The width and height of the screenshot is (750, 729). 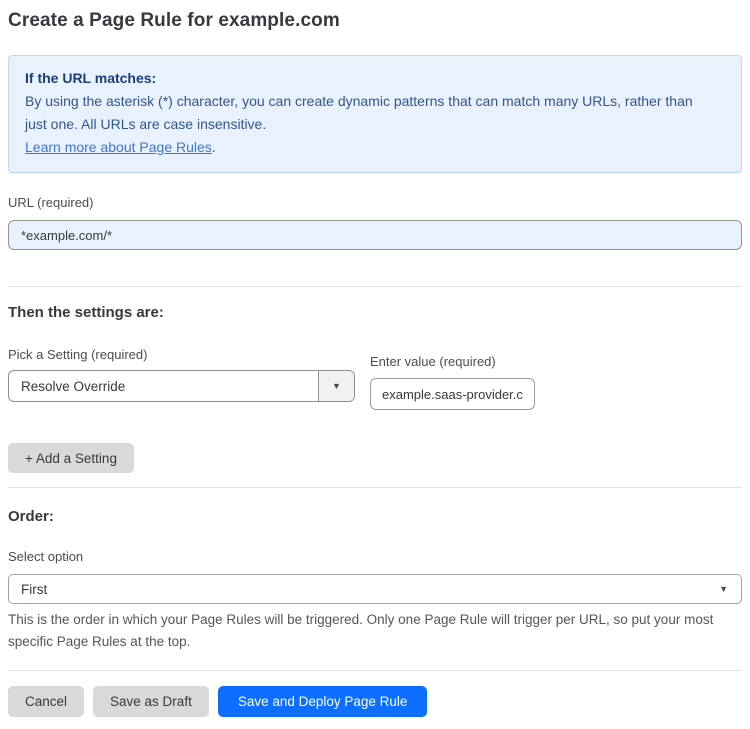 What do you see at coordinates (31, 516) in the screenshot?
I see `order-section-heading: Order:` at bounding box center [31, 516].